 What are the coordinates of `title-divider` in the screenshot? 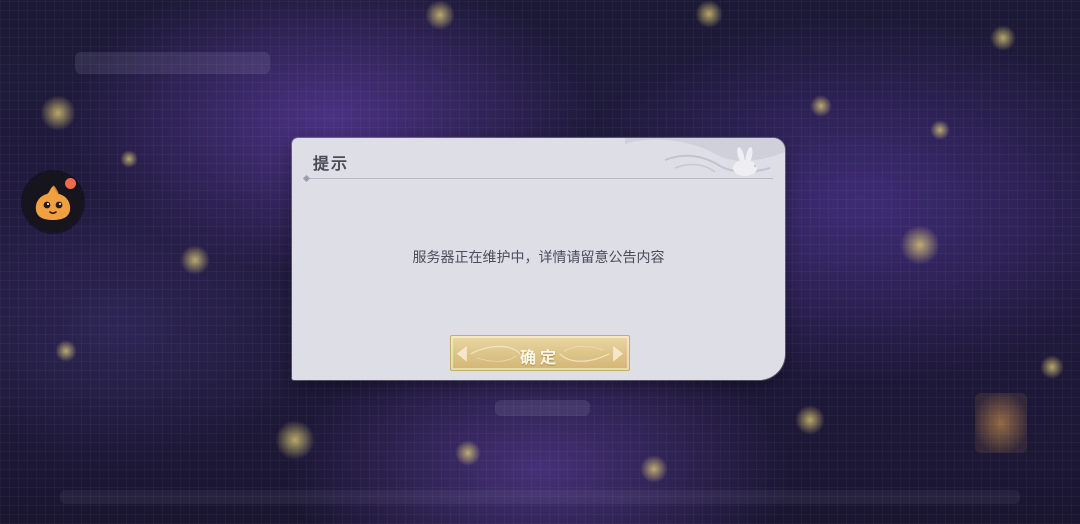 It's located at (538, 178).